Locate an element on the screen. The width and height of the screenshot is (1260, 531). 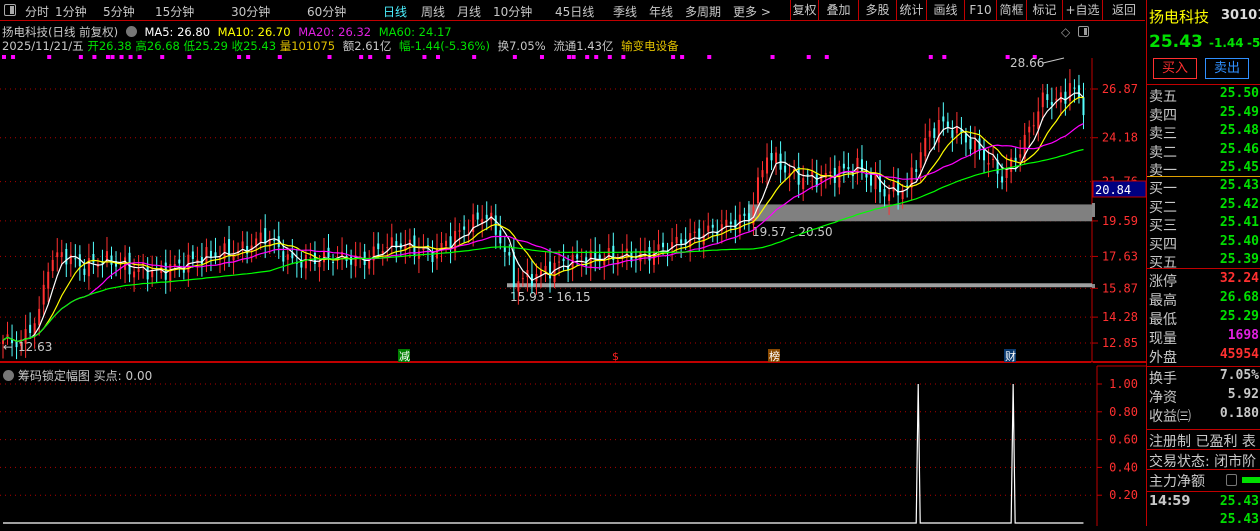
indicator-dropdown-icon is located at coordinates (8, 375).